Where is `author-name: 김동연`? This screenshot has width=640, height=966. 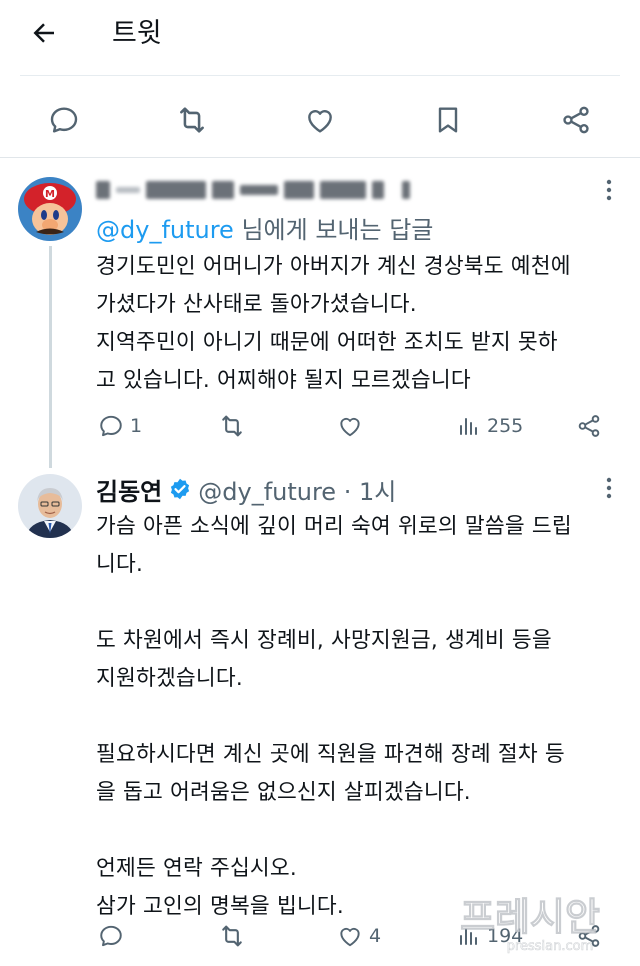 author-name: 김동연 is located at coordinates (129, 489).